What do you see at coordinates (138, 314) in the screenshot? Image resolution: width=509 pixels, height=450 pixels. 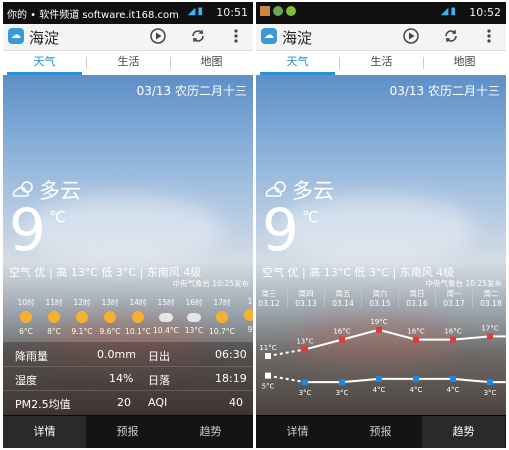 I see `hourly-item: 14时 10.1°C` at bounding box center [138, 314].